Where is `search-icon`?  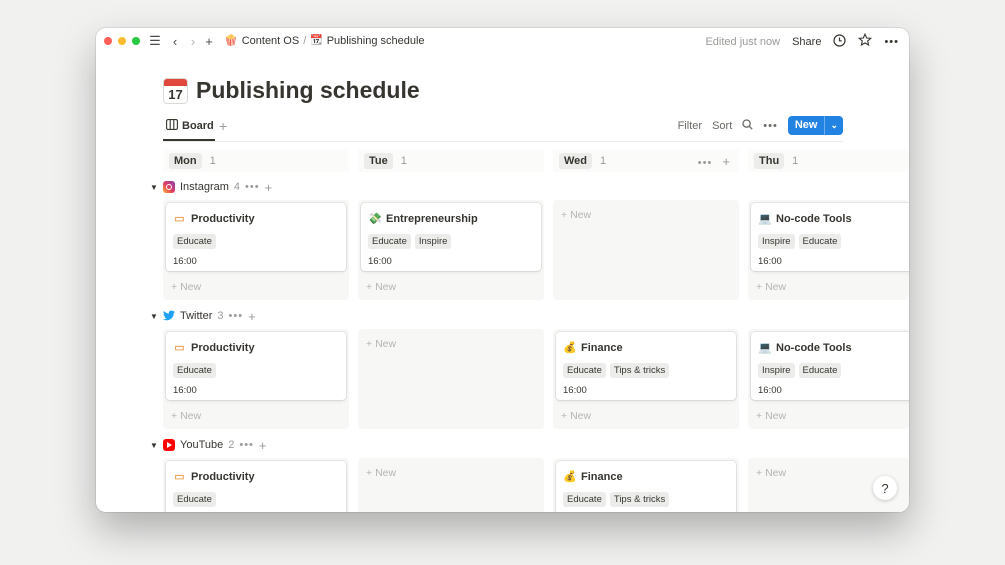
search-icon is located at coordinates (747, 125).